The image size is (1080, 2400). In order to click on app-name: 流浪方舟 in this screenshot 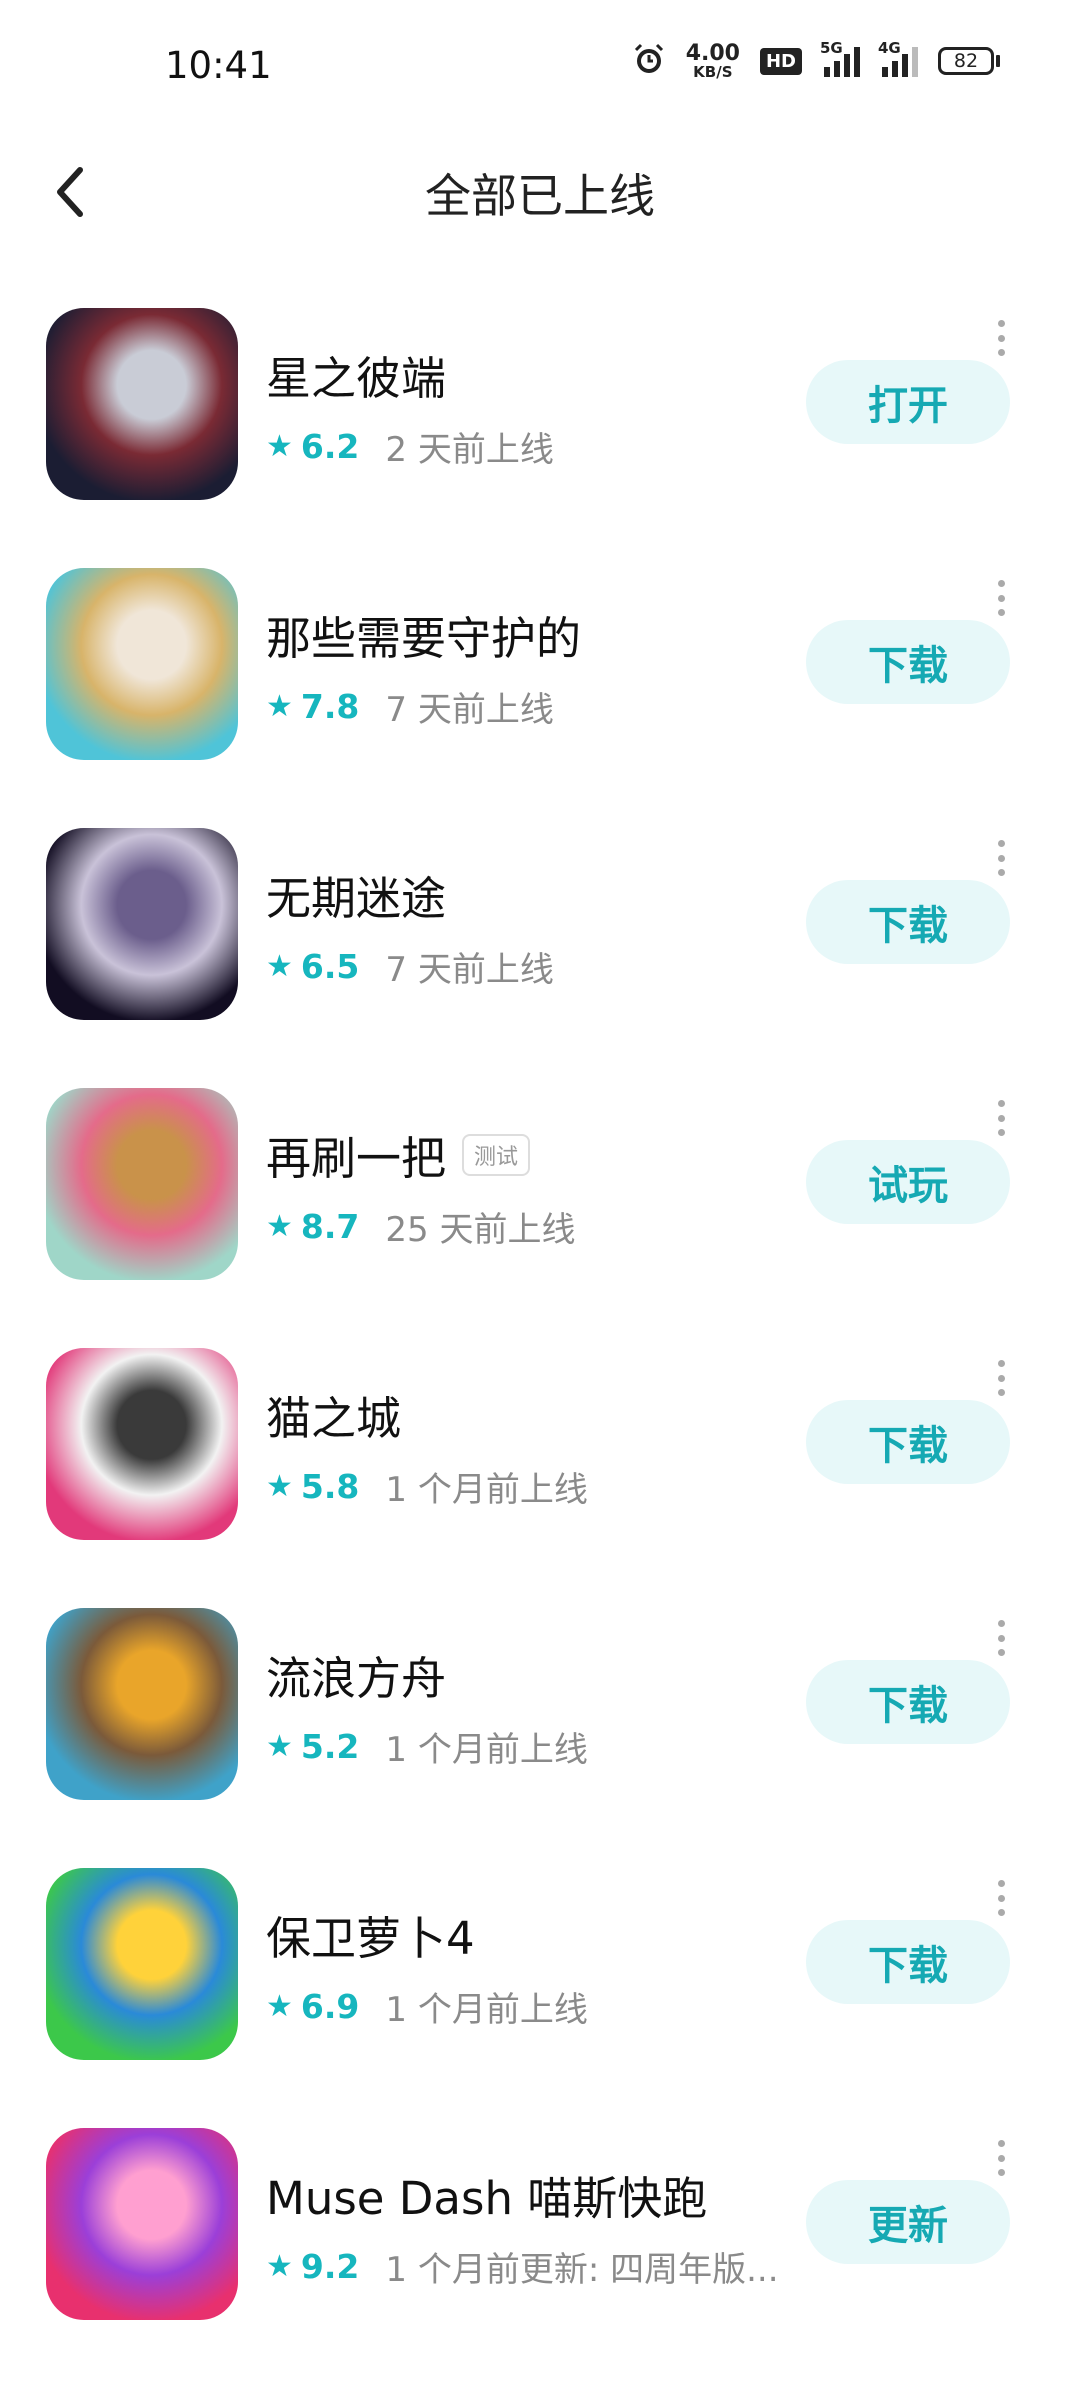, I will do `click(356, 1678)`.